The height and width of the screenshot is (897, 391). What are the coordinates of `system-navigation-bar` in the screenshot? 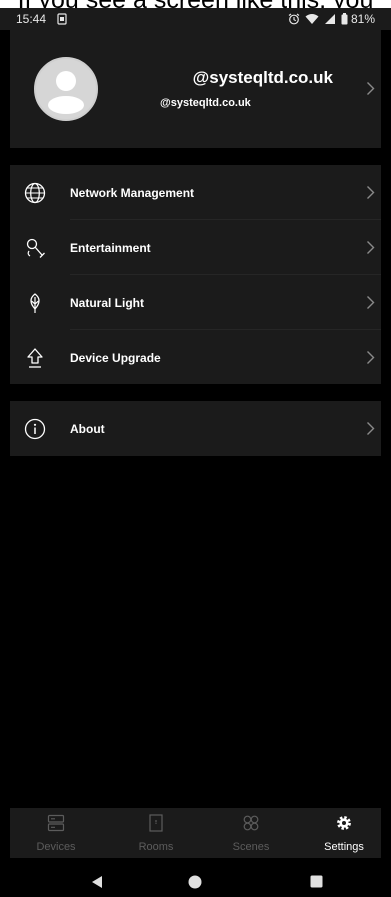 It's located at (195, 882).